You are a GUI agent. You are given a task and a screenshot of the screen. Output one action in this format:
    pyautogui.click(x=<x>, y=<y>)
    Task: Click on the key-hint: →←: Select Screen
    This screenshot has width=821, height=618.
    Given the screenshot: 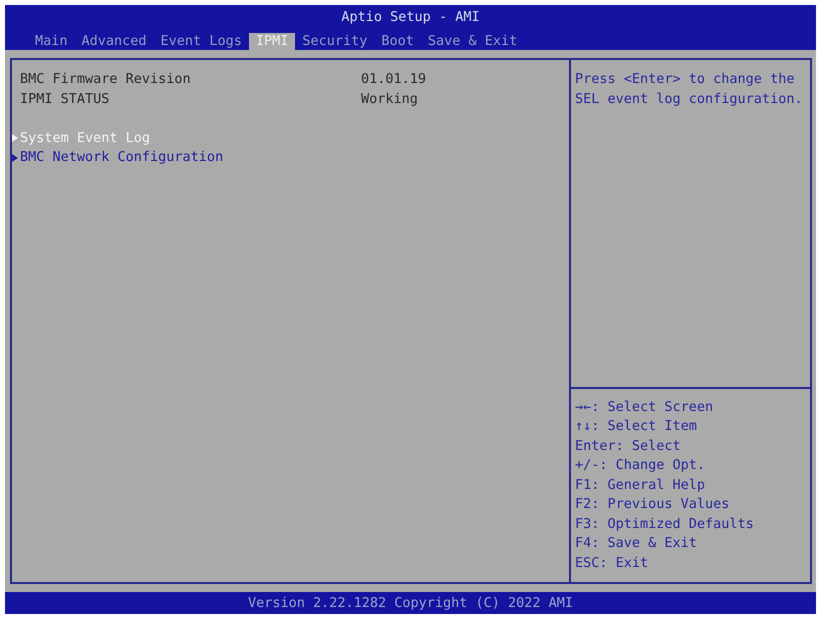 What is the action you would take?
    pyautogui.click(x=644, y=407)
    